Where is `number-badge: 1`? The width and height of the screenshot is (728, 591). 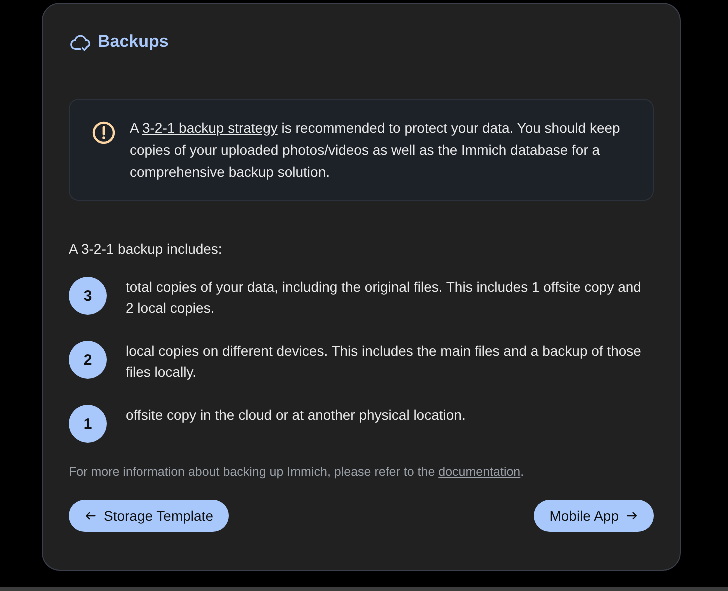
number-badge: 1 is located at coordinates (88, 424).